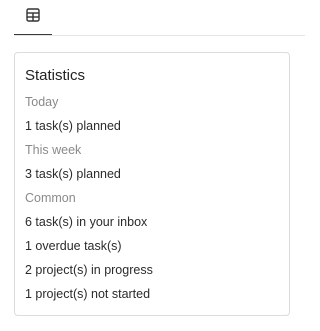 The height and width of the screenshot is (331, 320). What do you see at coordinates (159, 35) in the screenshot?
I see `tab-divider` at bounding box center [159, 35].